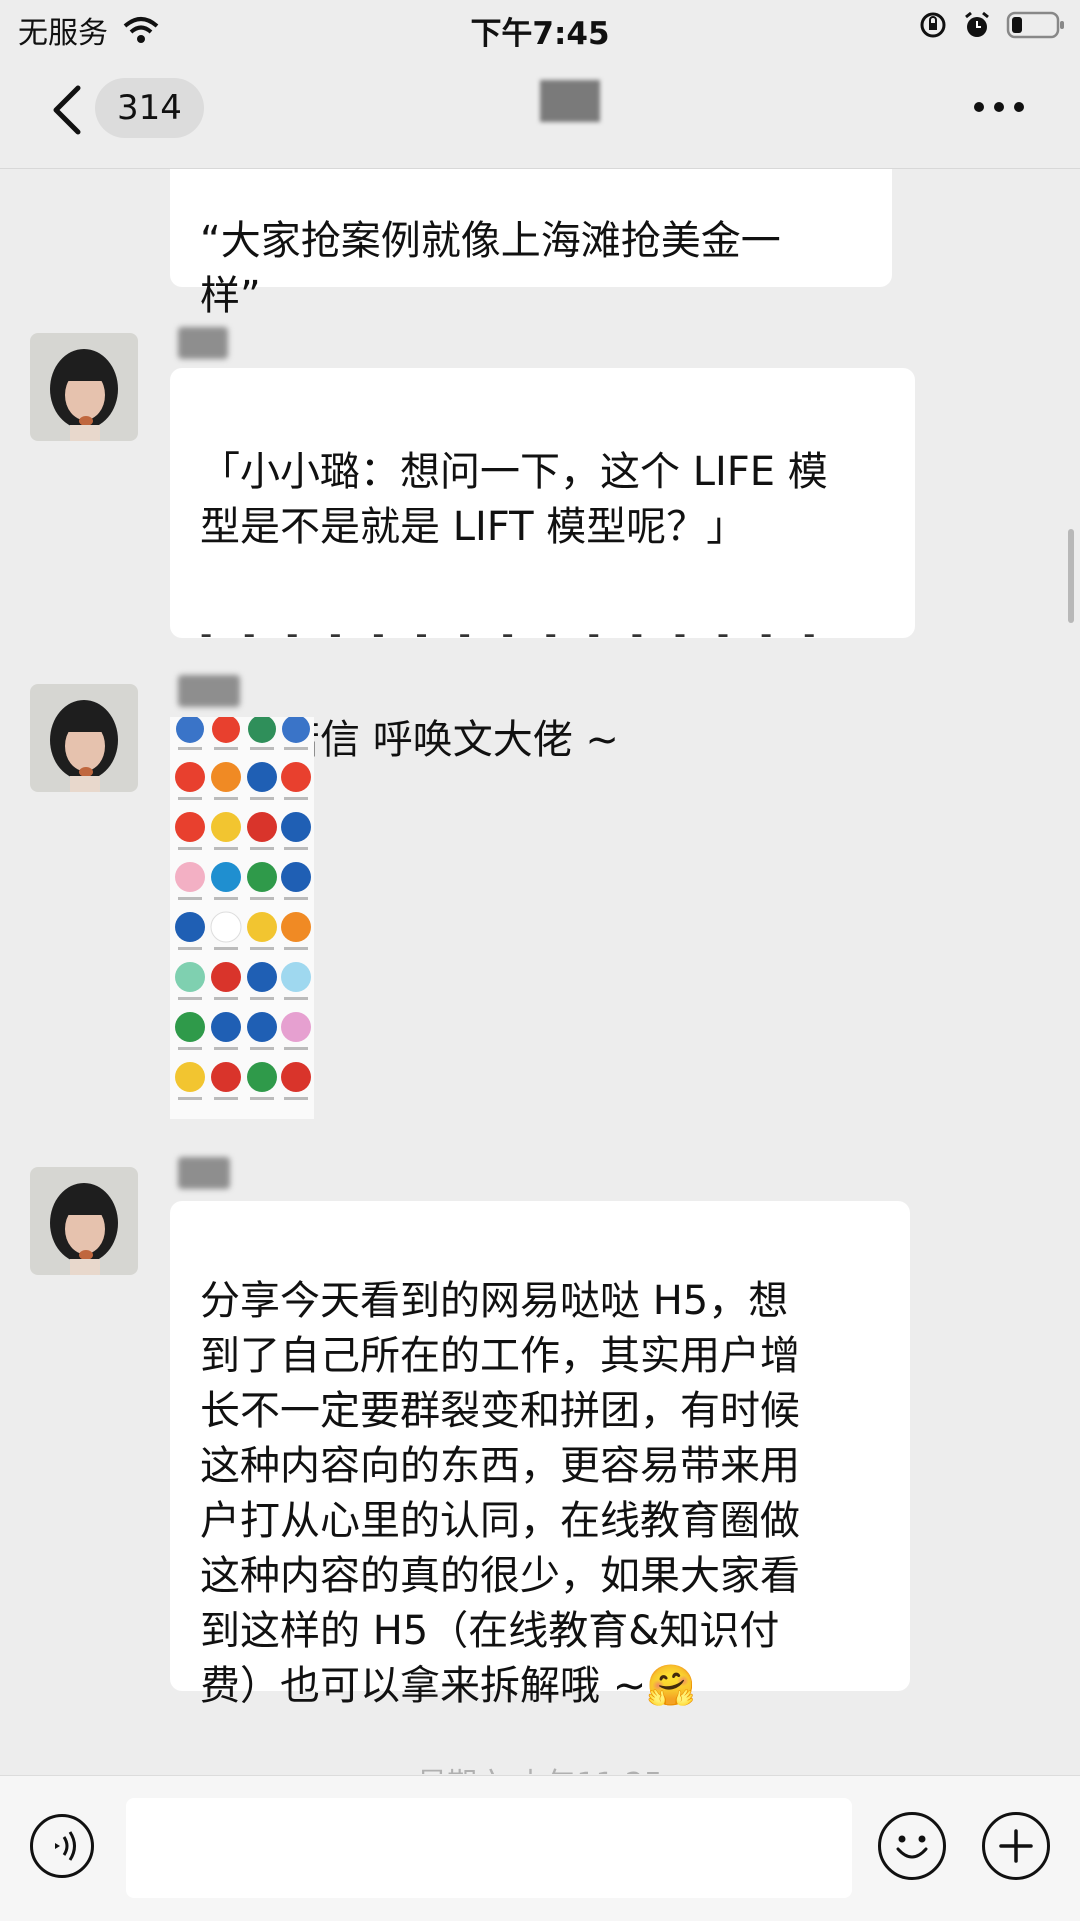 This screenshot has height=1921, width=1080. Describe the element at coordinates (570, 101) in the screenshot. I see `chat-title-redacted` at that location.